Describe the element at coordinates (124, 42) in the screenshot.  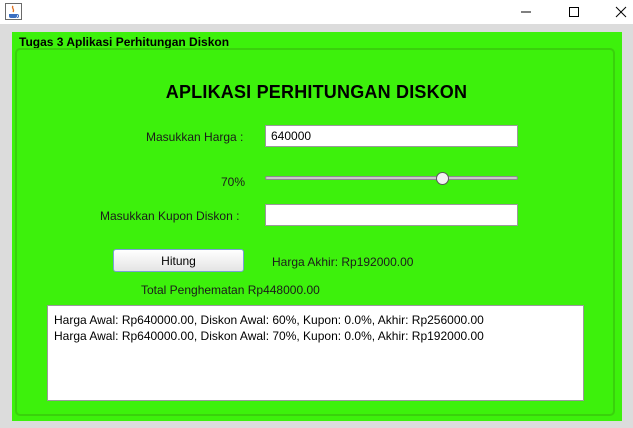
I see `panel-title: Tugas 3 Aplikasi Perhitungan Diskon` at that location.